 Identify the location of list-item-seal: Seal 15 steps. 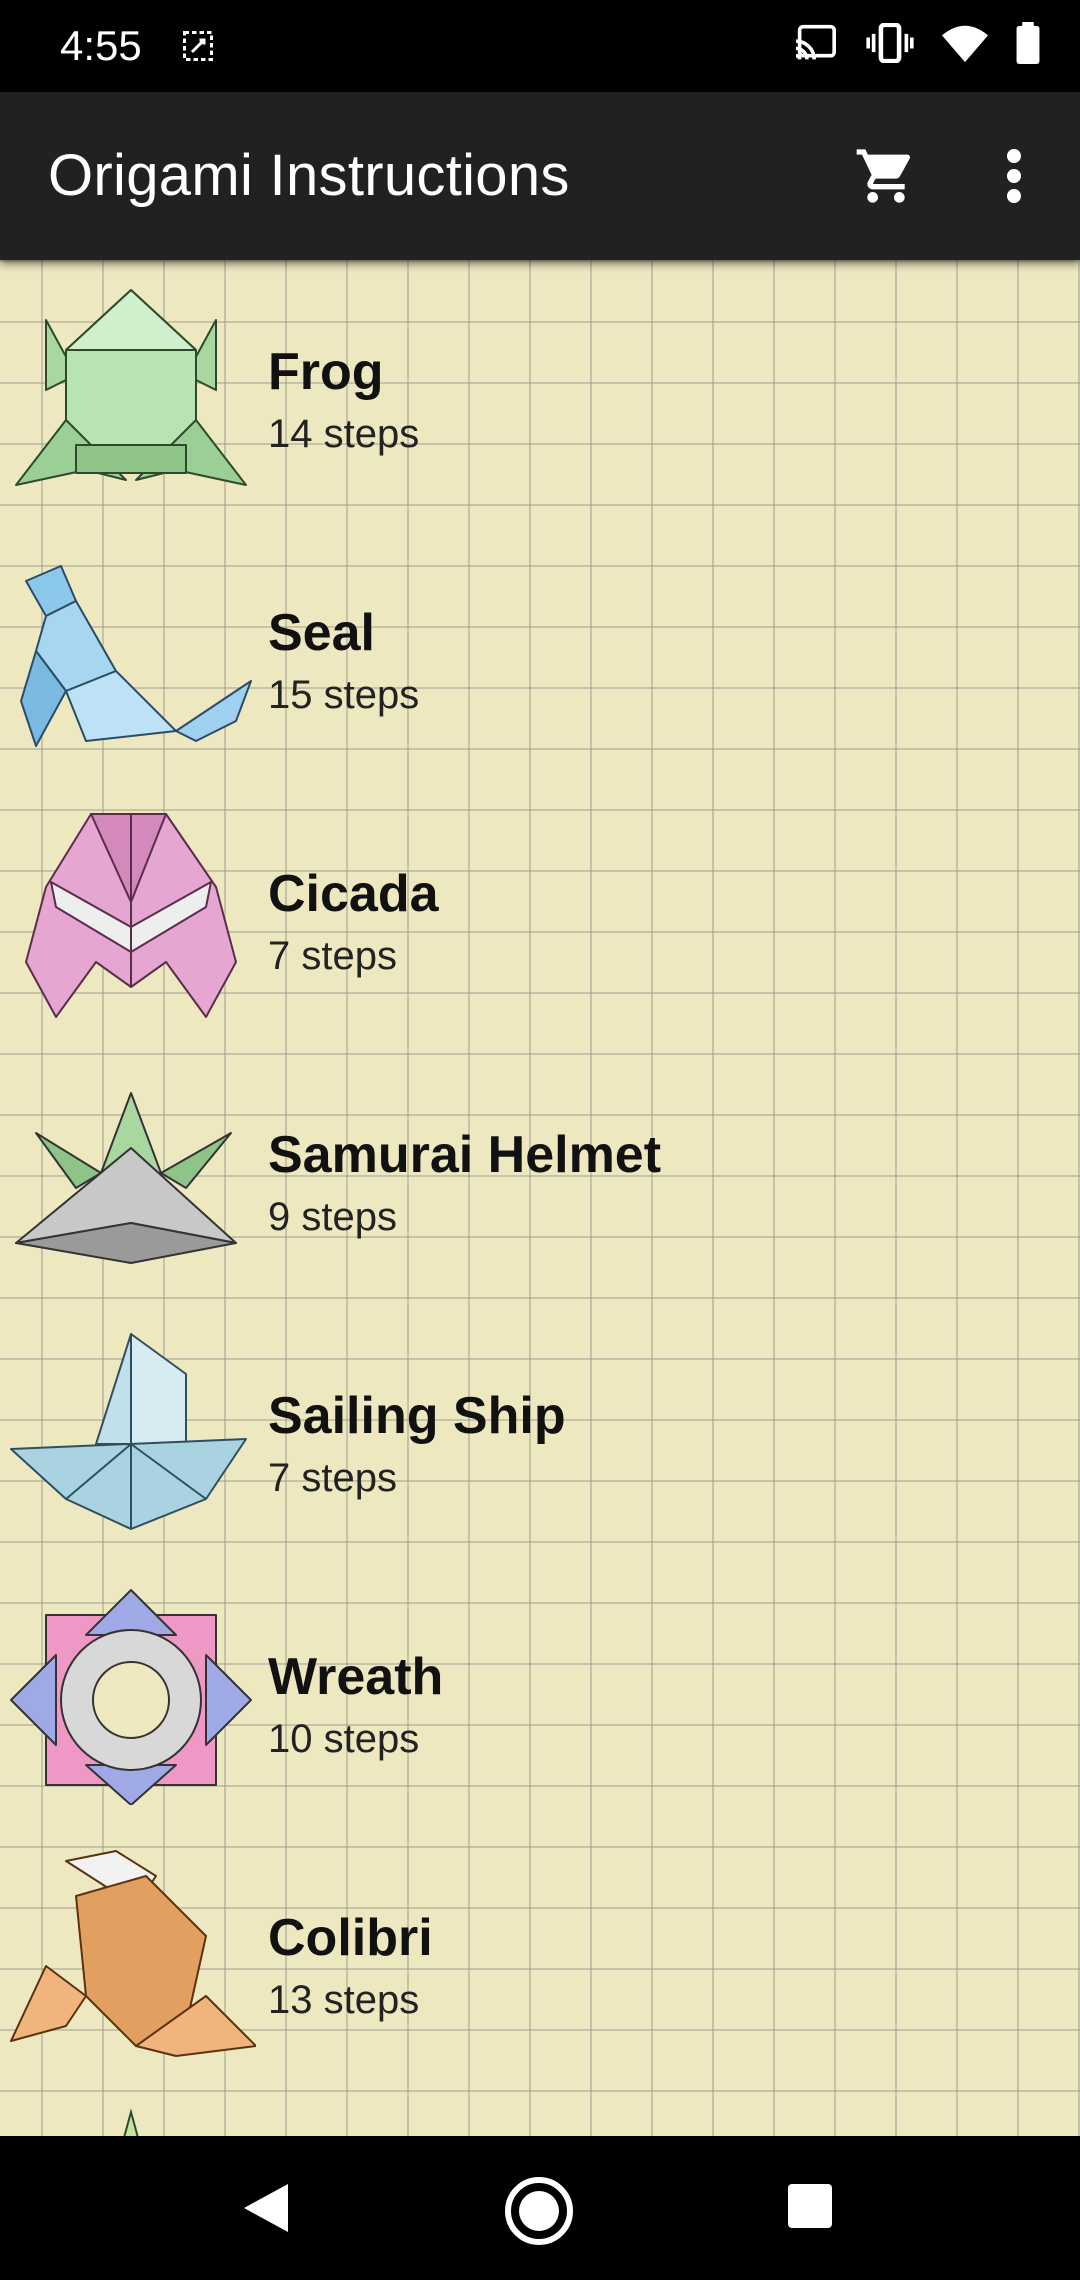
(540, 651).